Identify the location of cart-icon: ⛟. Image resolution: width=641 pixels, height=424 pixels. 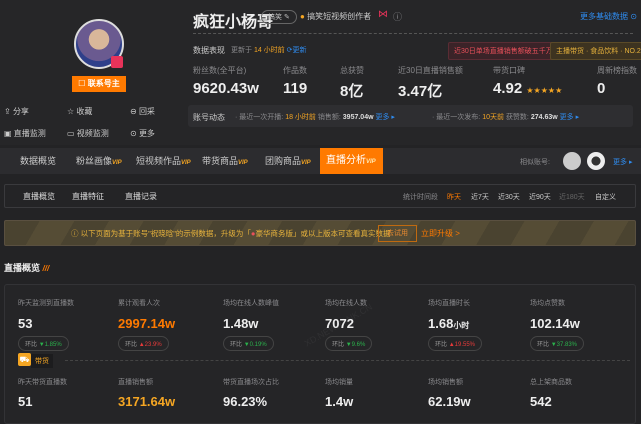
(24, 359).